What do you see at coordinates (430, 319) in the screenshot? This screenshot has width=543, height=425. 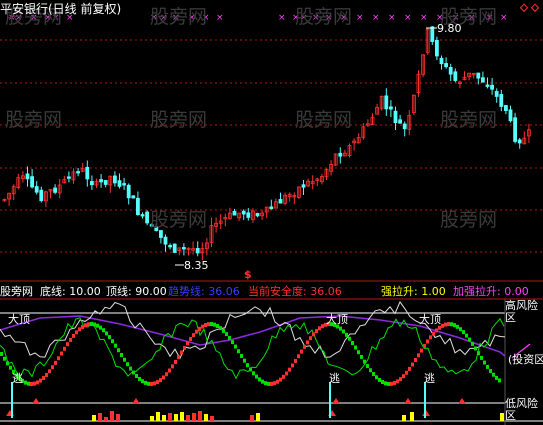 I see `big-top-label: 大顶` at bounding box center [430, 319].